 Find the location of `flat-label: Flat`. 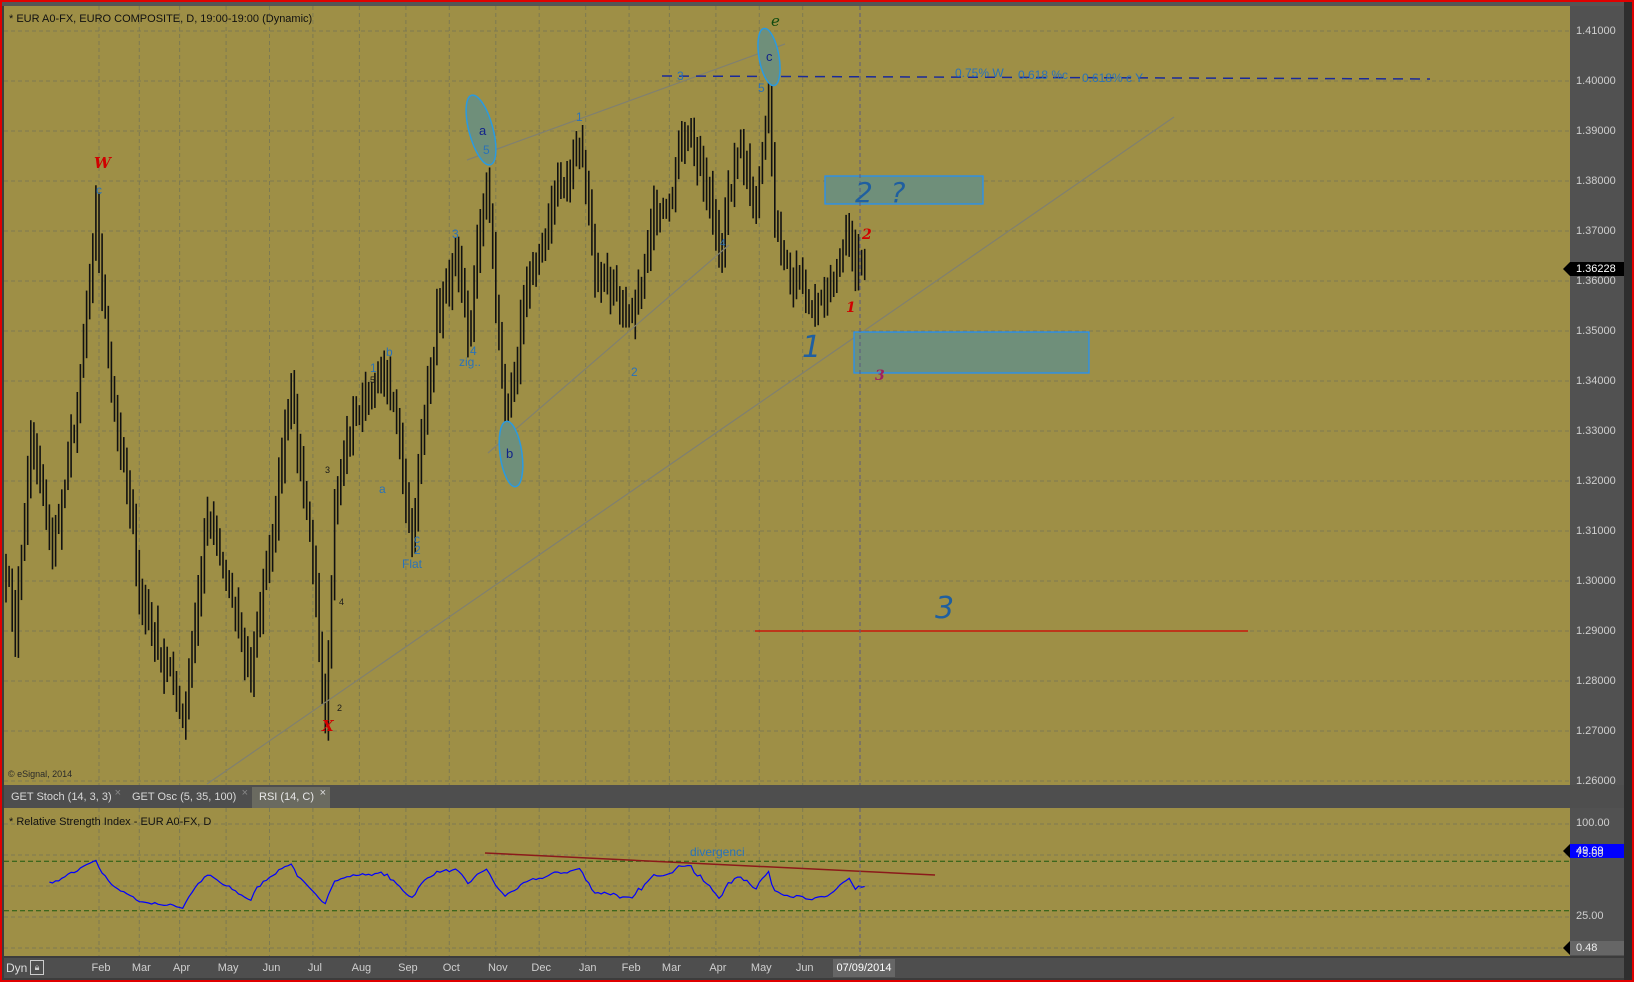

flat-label: Flat is located at coordinates (412, 564).